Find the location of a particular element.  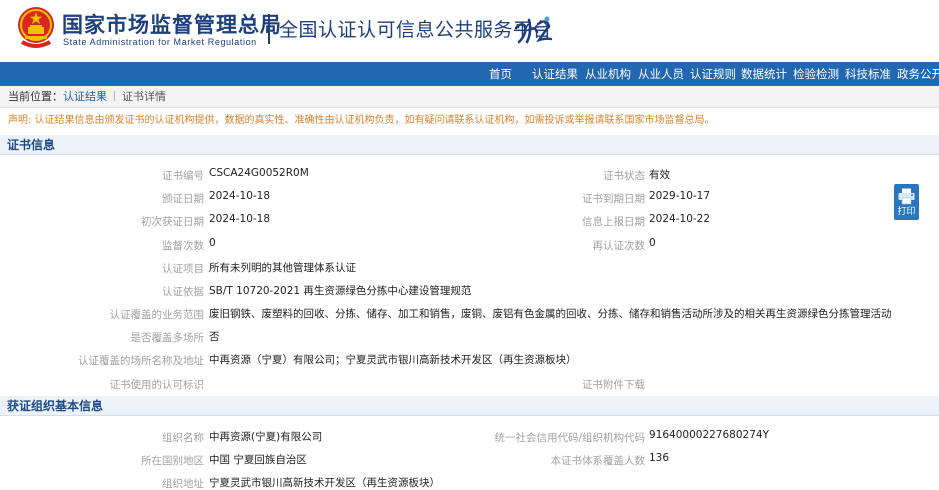

attachment-download-link: 证书附件下载 is located at coordinates (545, 384).